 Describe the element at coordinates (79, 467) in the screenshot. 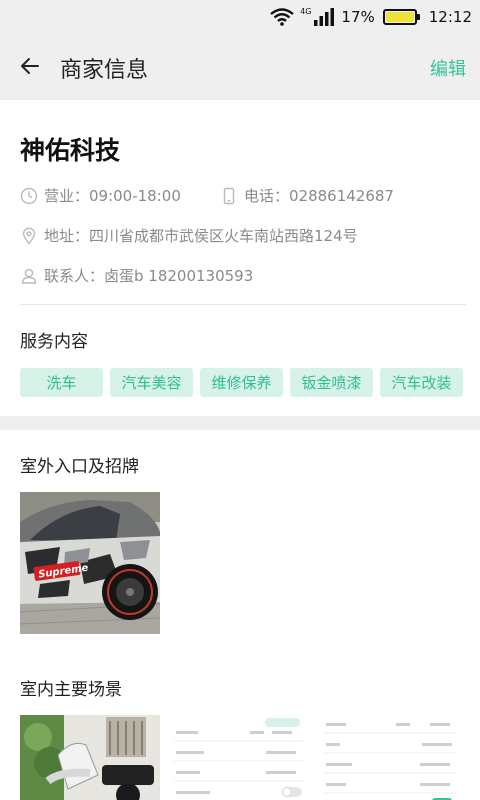

I see `outdoor-photos-title: 室外入口及招牌` at that location.